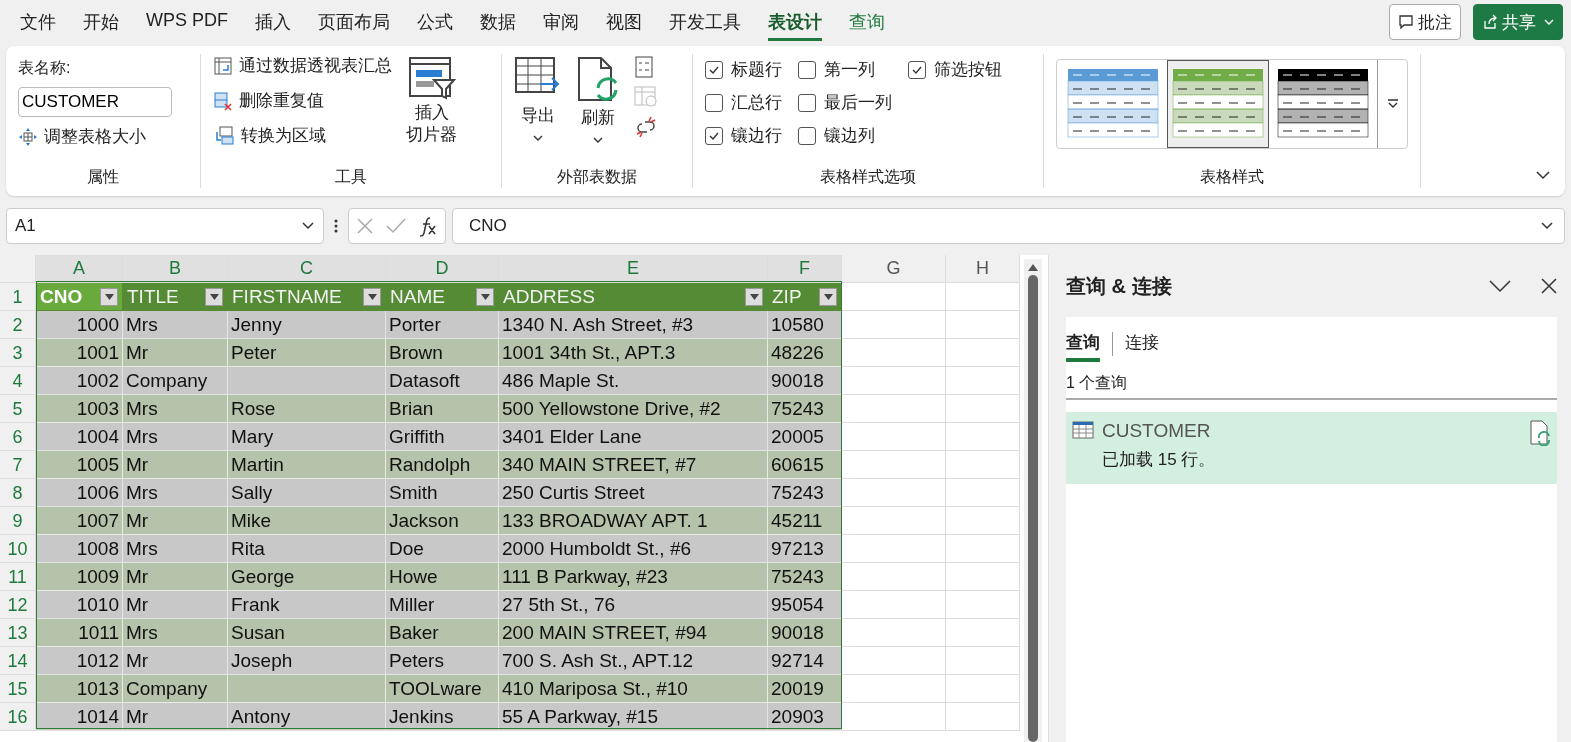 The image size is (1571, 742). I want to click on row-header: 12, so click(18, 605).